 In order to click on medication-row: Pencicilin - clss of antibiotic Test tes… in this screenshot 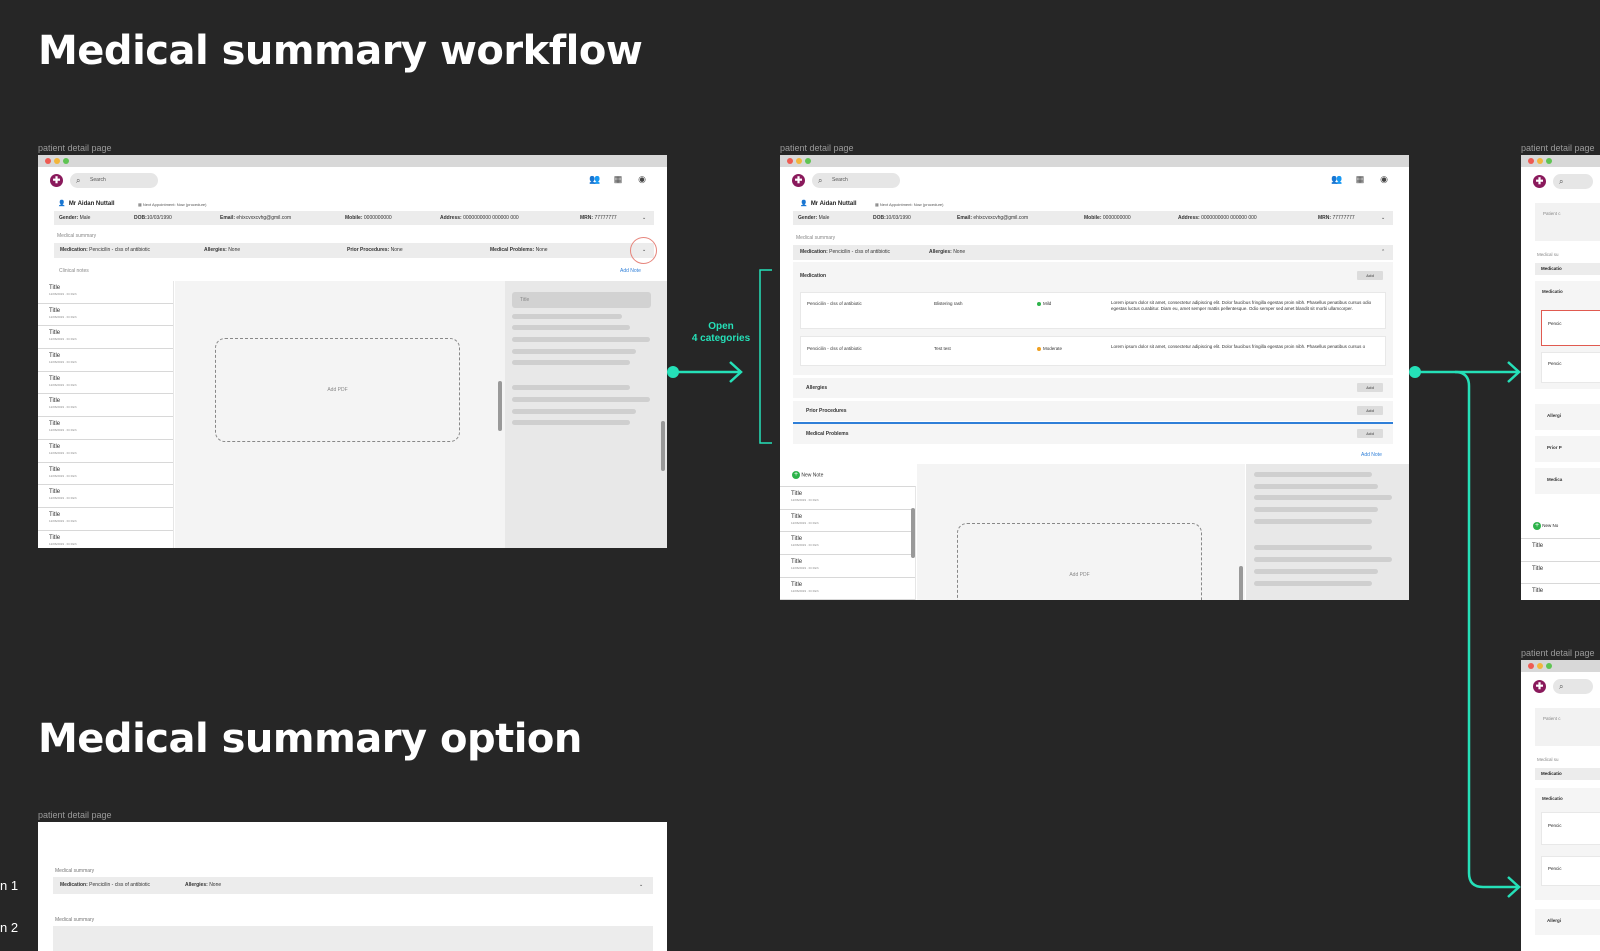, I will do `click(1093, 351)`.